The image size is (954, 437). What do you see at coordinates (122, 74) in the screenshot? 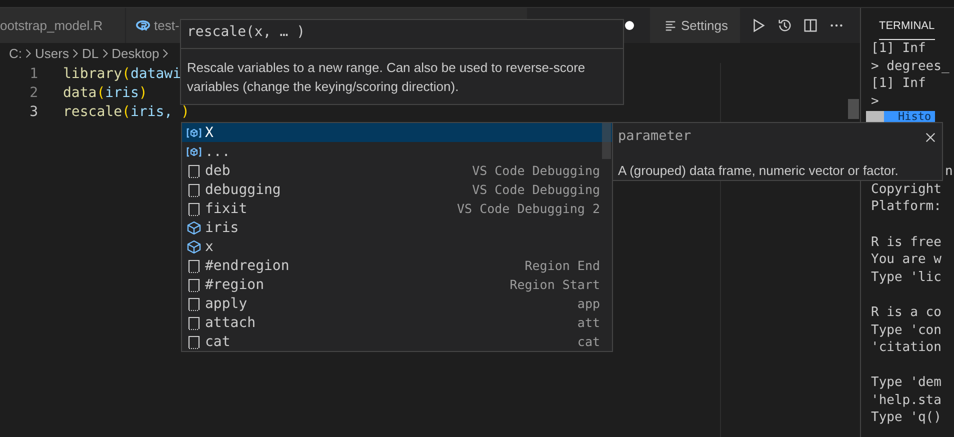
I see `code-line: library(datawi` at bounding box center [122, 74].